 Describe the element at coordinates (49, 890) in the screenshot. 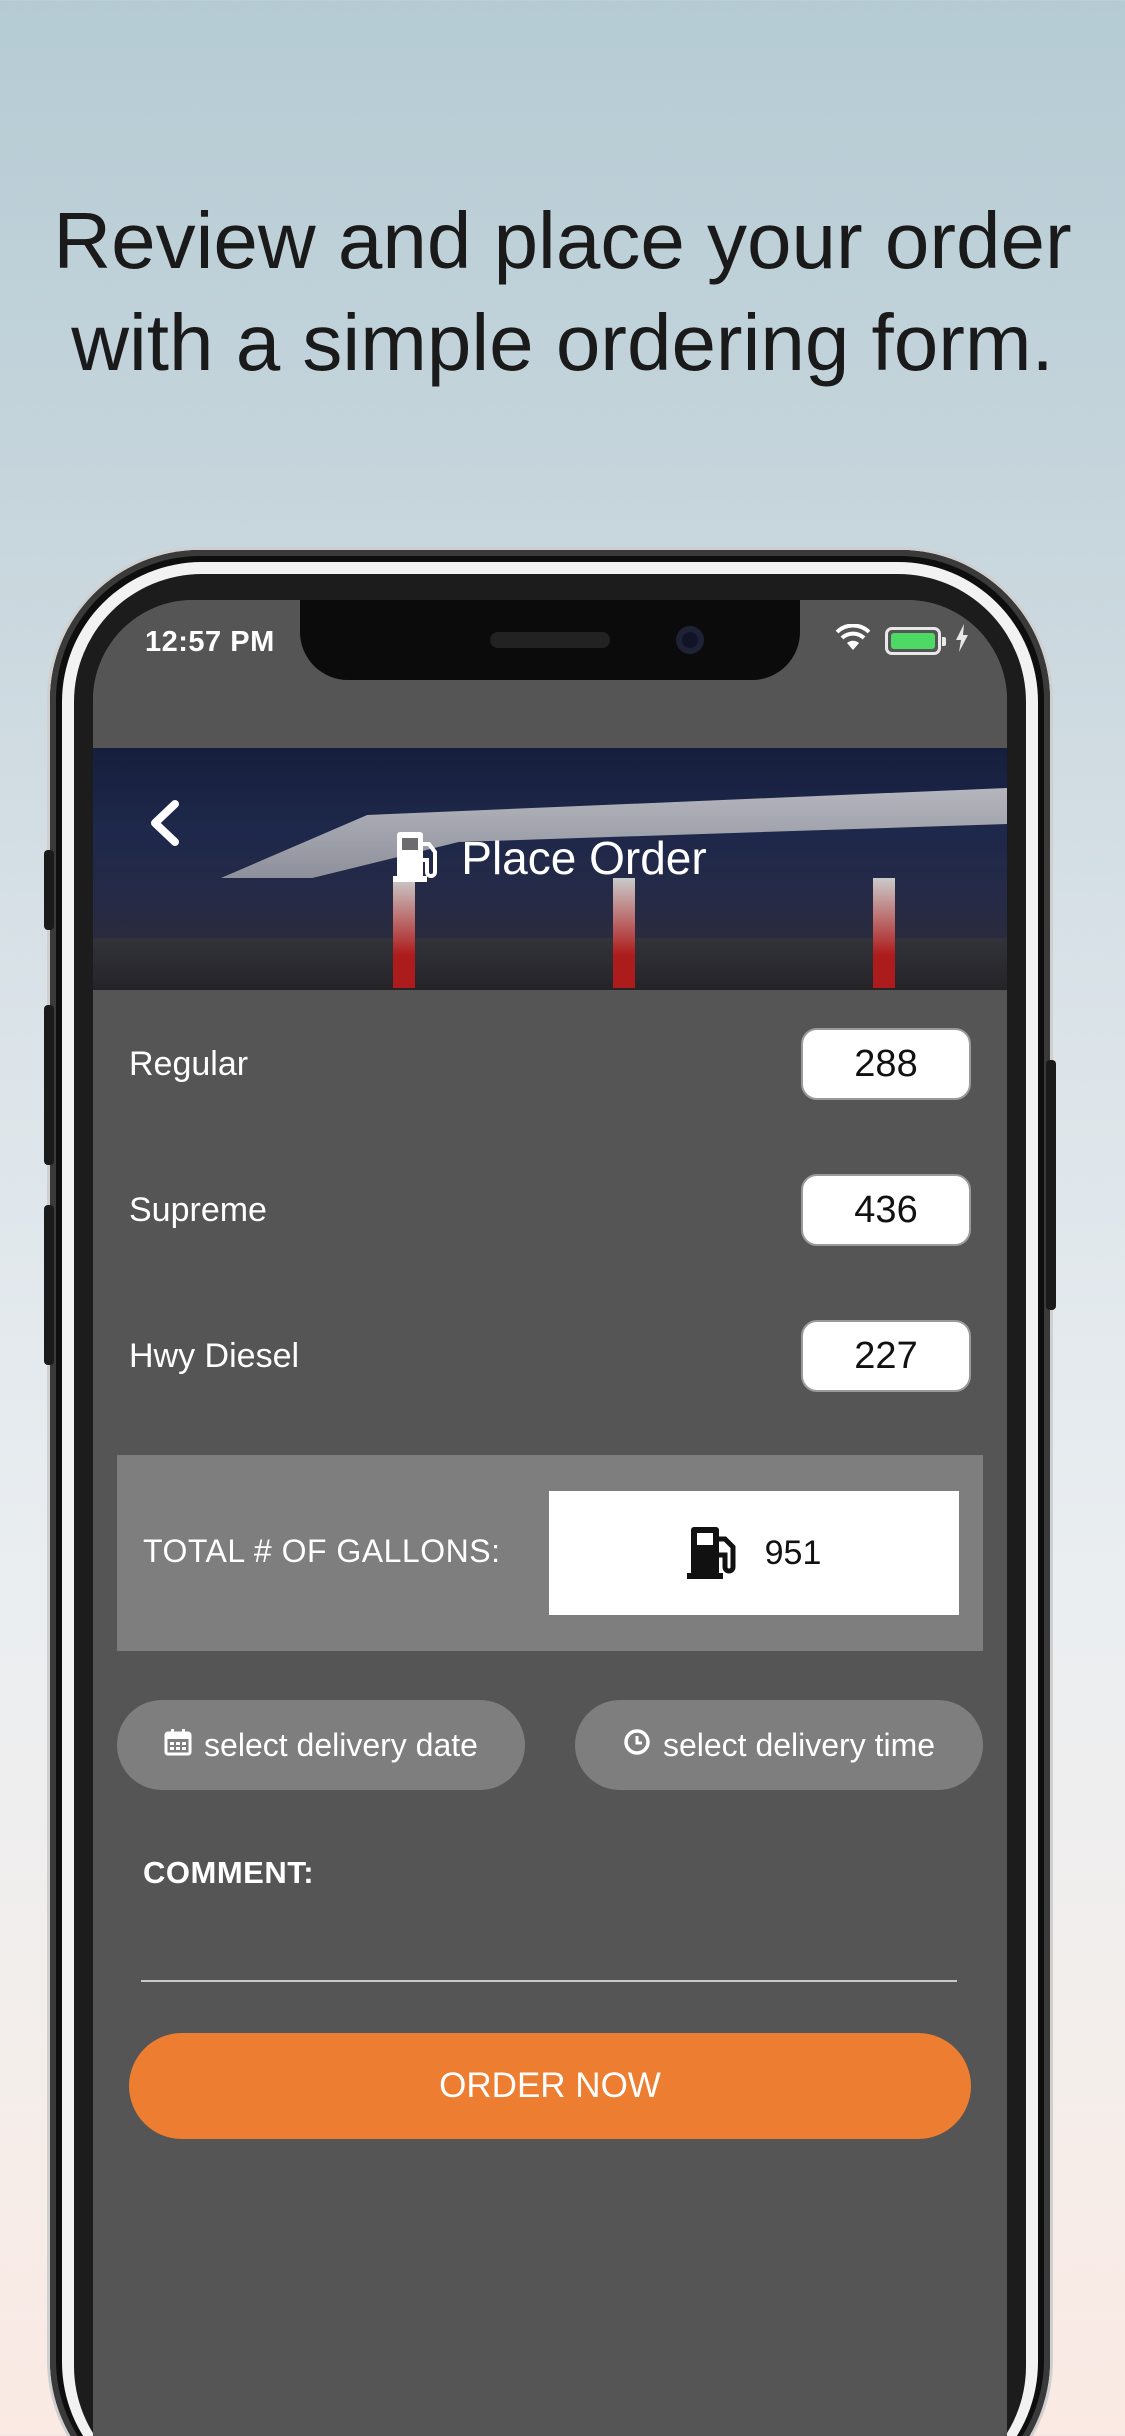

I see `phone-mute-switch` at that location.